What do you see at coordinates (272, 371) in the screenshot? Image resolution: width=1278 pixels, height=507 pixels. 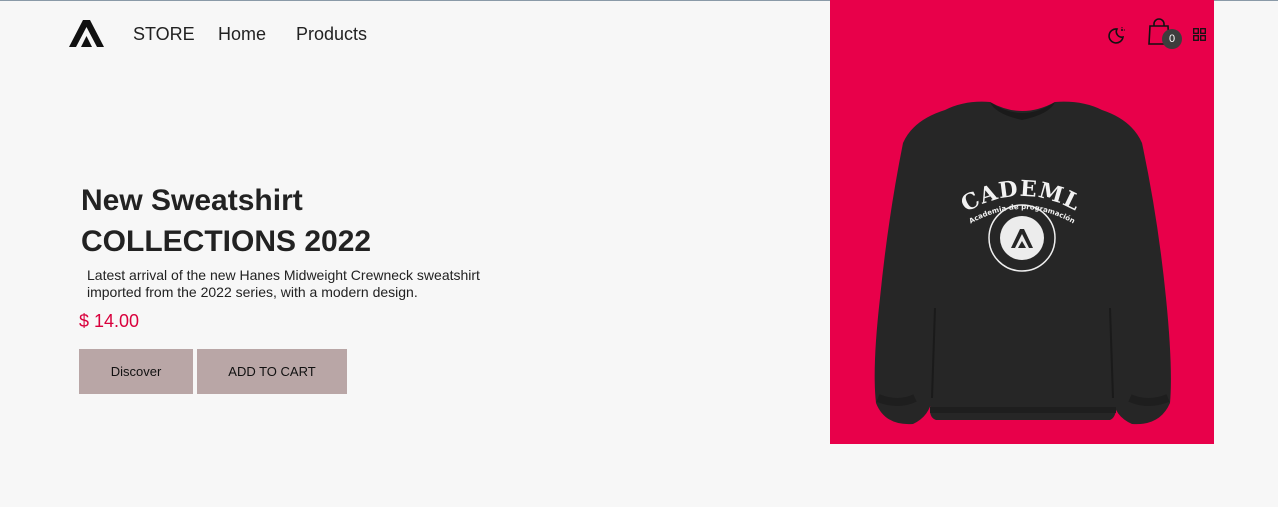 I see `add-to-cart-button: ADD TO CART` at bounding box center [272, 371].